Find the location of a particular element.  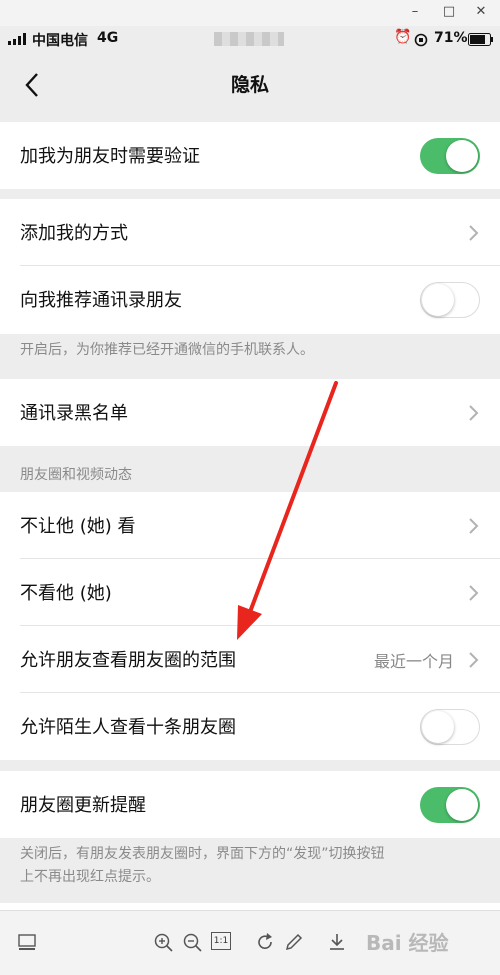

watermark-text: Bai 经验 is located at coordinates (407, 943).